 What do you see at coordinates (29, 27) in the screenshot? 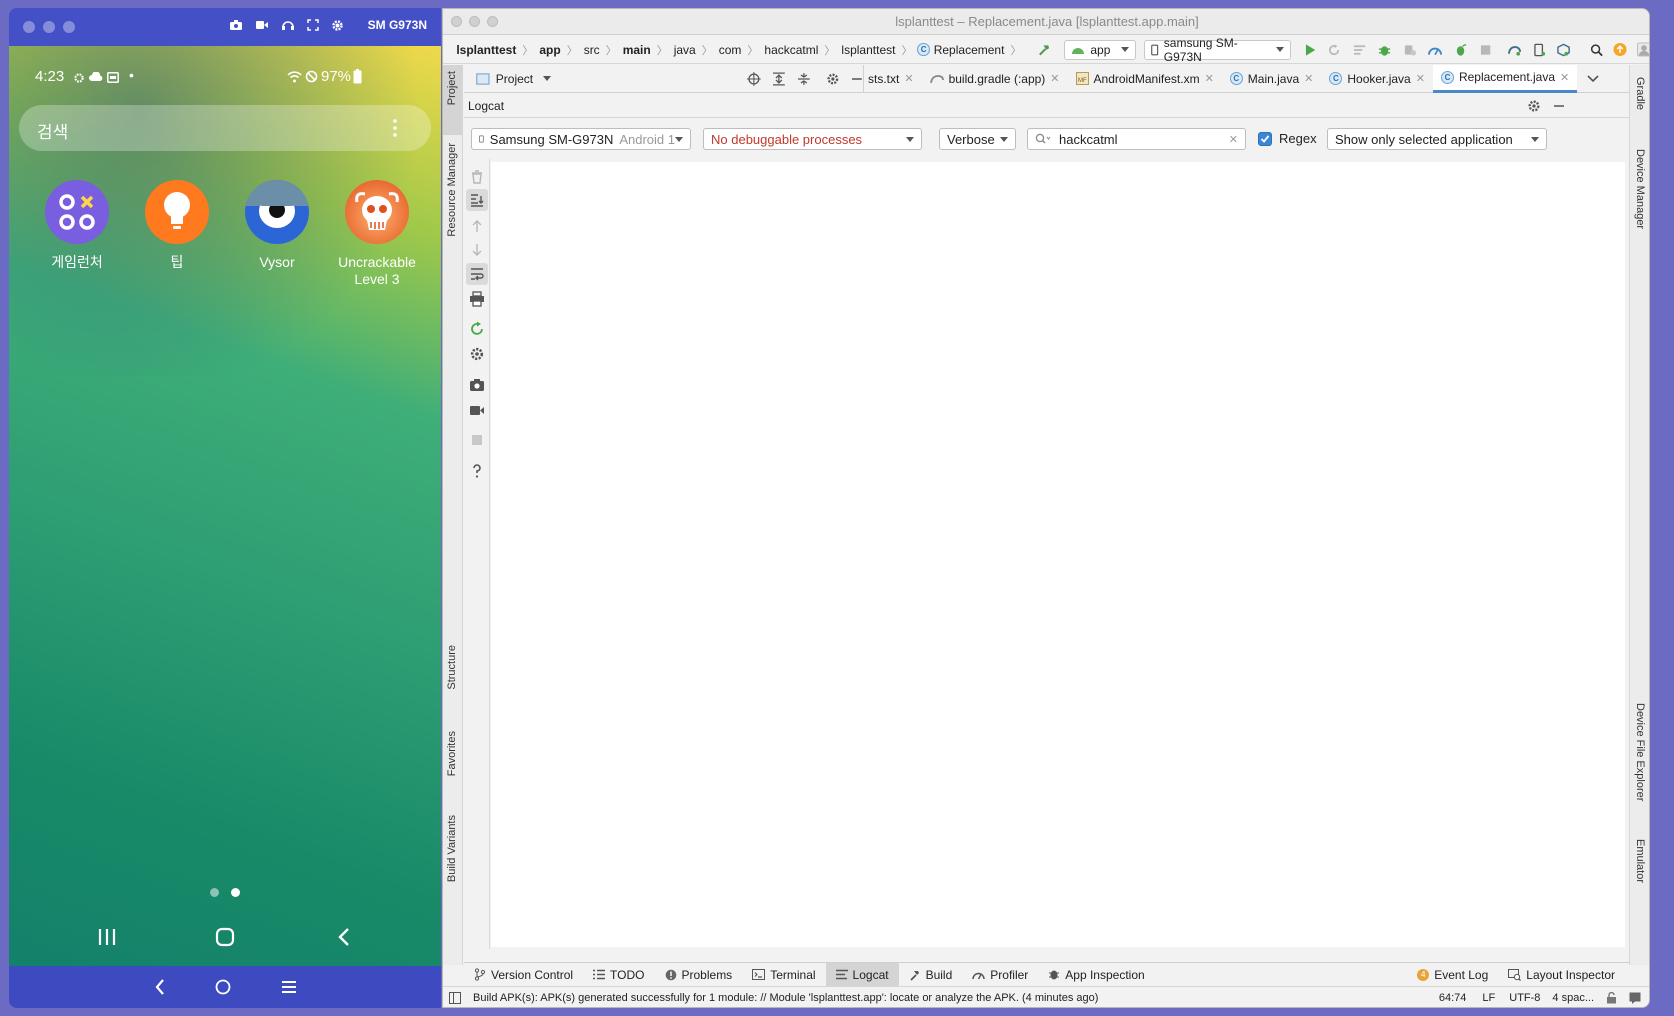
I see `close-button` at bounding box center [29, 27].